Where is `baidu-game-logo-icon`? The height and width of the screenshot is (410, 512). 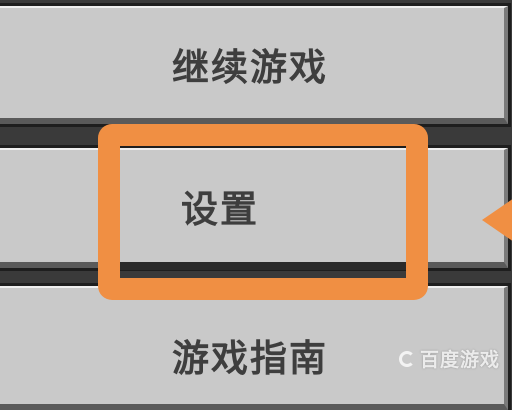 baidu-game-logo-icon is located at coordinates (406, 358).